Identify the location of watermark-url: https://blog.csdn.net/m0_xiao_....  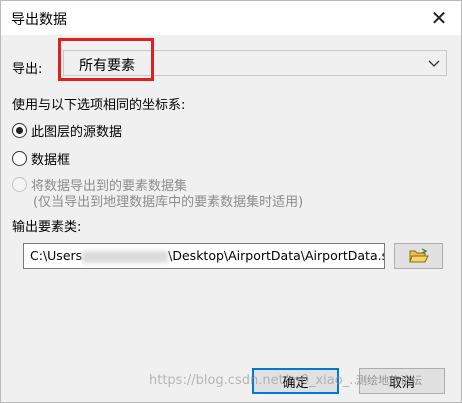
(255, 380).